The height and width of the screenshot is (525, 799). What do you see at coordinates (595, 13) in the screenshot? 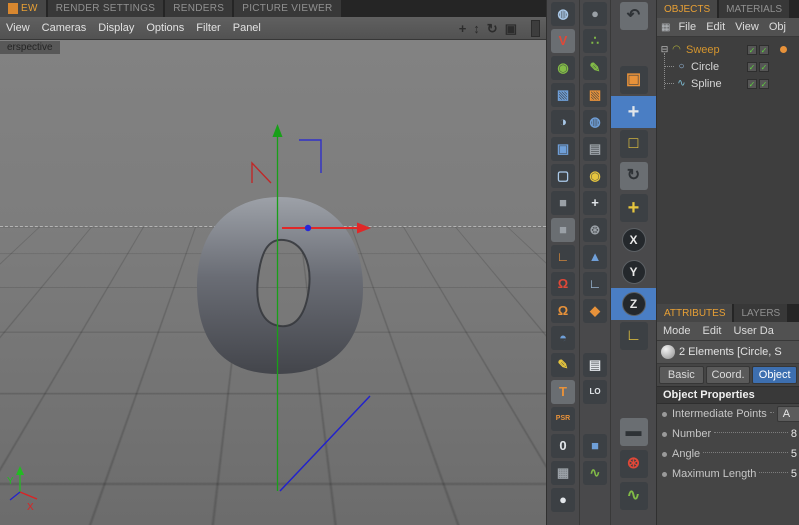
I see `model-mode-icon: ●` at bounding box center [595, 13].